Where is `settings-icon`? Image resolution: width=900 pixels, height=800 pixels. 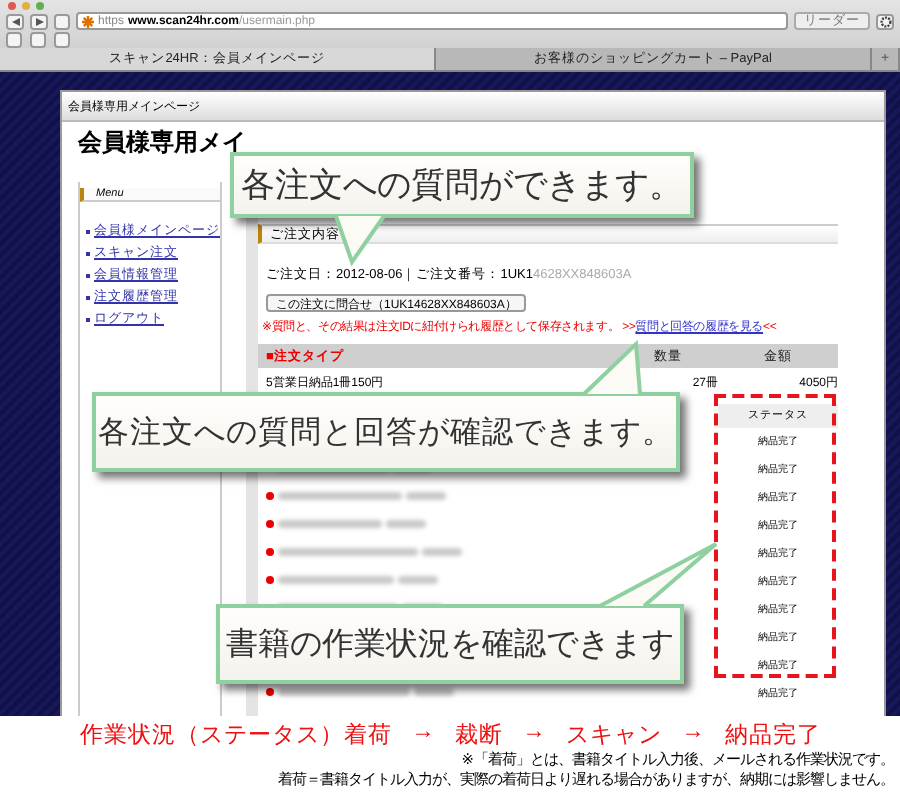
settings-icon is located at coordinates (885, 21).